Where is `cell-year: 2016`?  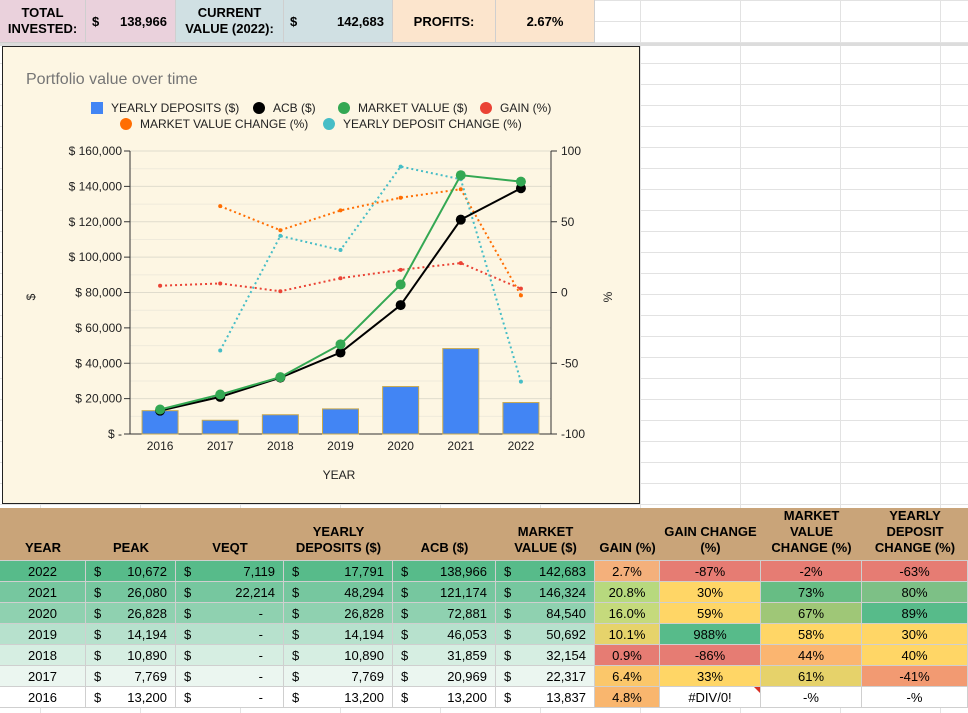
cell-year: 2016 is located at coordinates (43, 697).